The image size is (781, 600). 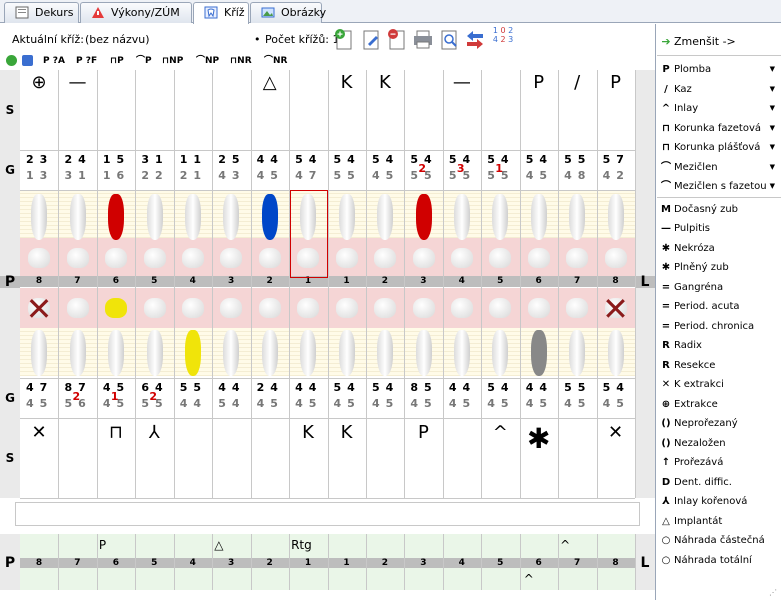 I want to click on lower-symbol: ⊓, so click(x=116, y=432).